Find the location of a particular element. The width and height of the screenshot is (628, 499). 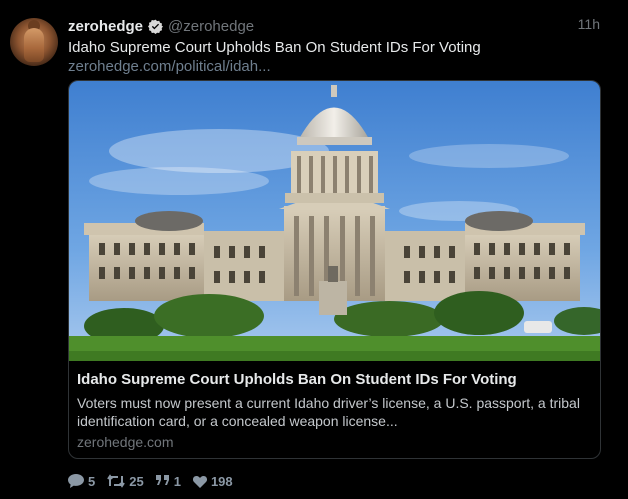

avatar is located at coordinates (34, 42).